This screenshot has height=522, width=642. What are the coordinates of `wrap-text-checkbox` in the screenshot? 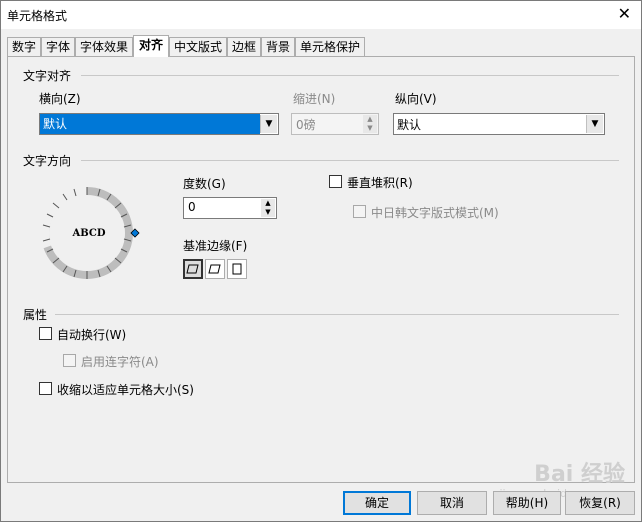 It's located at (45, 333).